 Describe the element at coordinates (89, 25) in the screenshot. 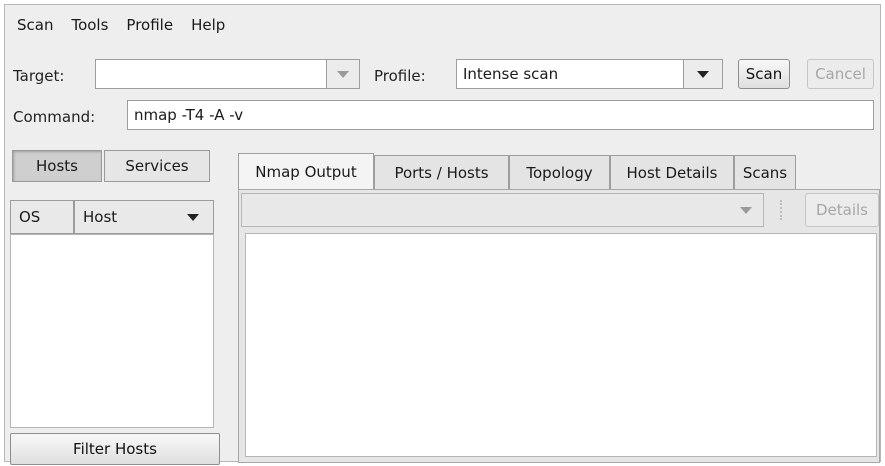

I see `menu-tools: Tools` at that location.